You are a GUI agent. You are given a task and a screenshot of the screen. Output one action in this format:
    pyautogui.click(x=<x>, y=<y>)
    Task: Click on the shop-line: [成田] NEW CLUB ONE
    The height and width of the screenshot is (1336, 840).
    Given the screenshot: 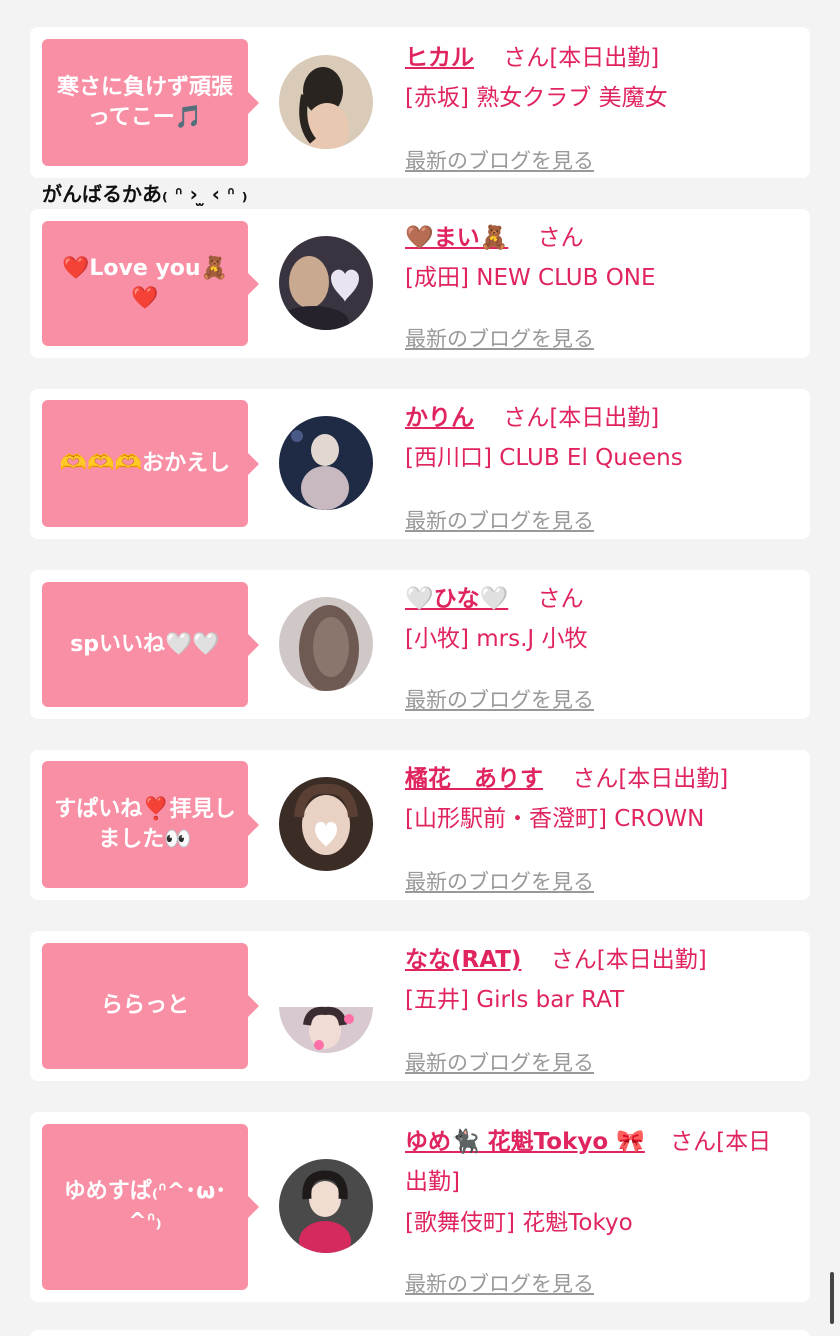 What is the action you would take?
    pyautogui.click(x=530, y=278)
    